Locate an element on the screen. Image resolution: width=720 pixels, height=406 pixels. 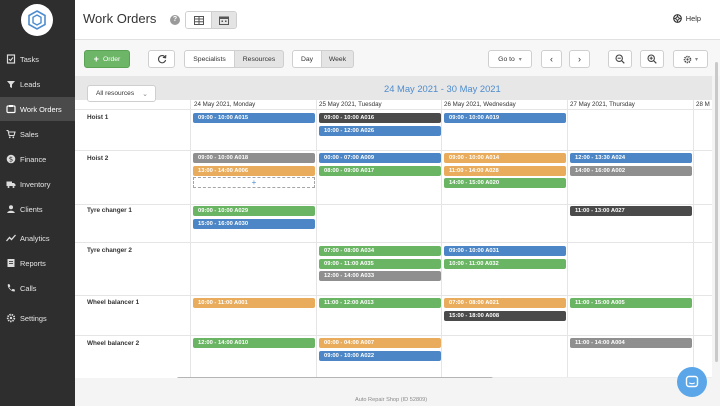
horizontal-scrollbar-thumb is located at coordinates (335, 377).